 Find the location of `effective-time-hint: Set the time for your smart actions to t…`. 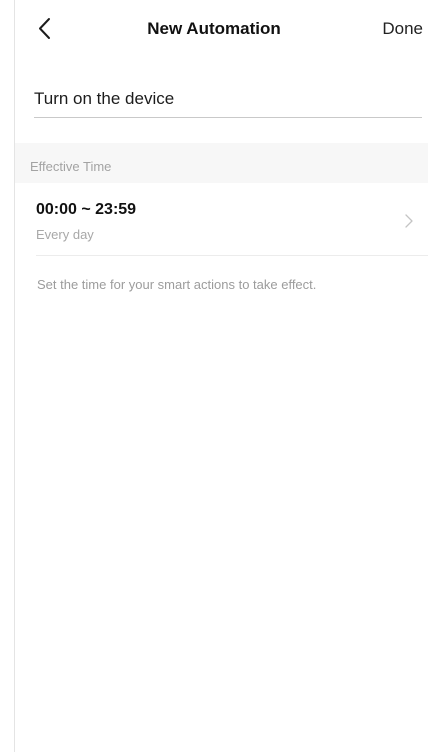

effective-time-hint: Set the time for your smart actions to t… is located at coordinates (177, 284).